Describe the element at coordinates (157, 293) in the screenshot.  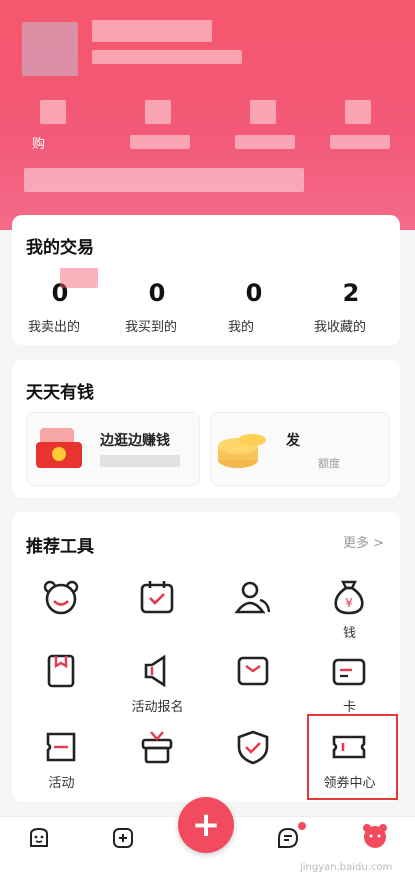
I see `txn-count-bought: 0` at that location.